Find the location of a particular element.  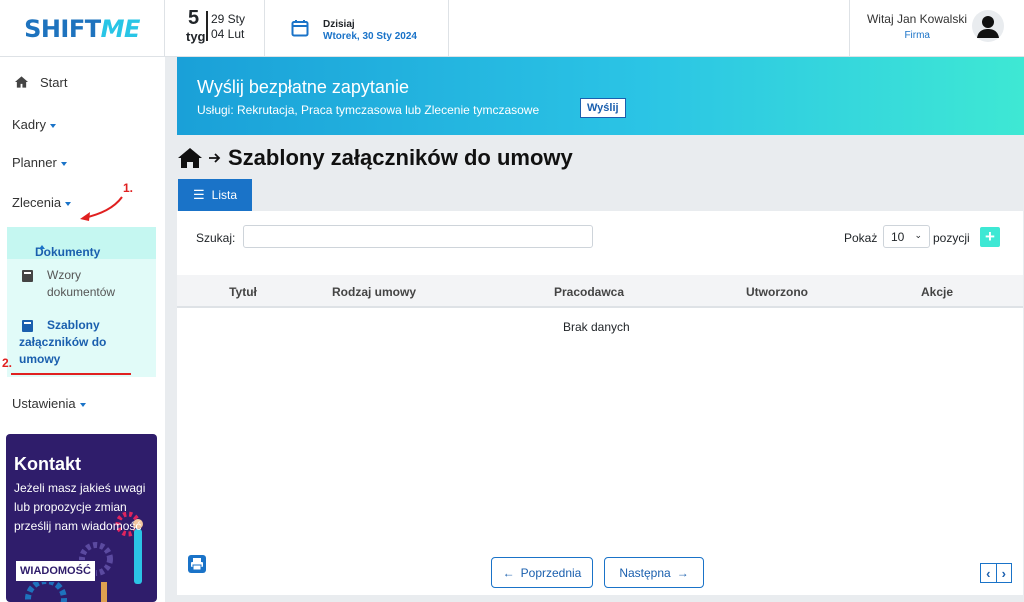

printer-icon is located at coordinates (197, 564).